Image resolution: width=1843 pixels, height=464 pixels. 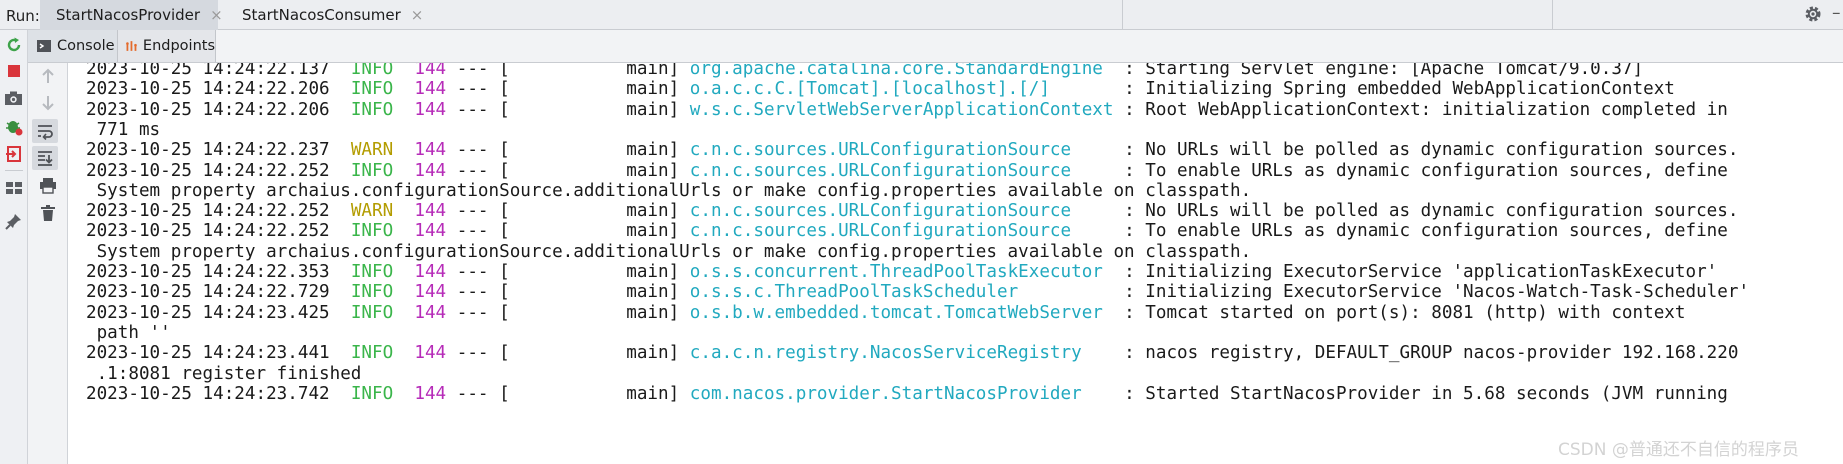 What do you see at coordinates (901, 353) in the screenshot?
I see `log-logger: c.a.c.n.registry.NacosServiceRegistry` at bounding box center [901, 353].